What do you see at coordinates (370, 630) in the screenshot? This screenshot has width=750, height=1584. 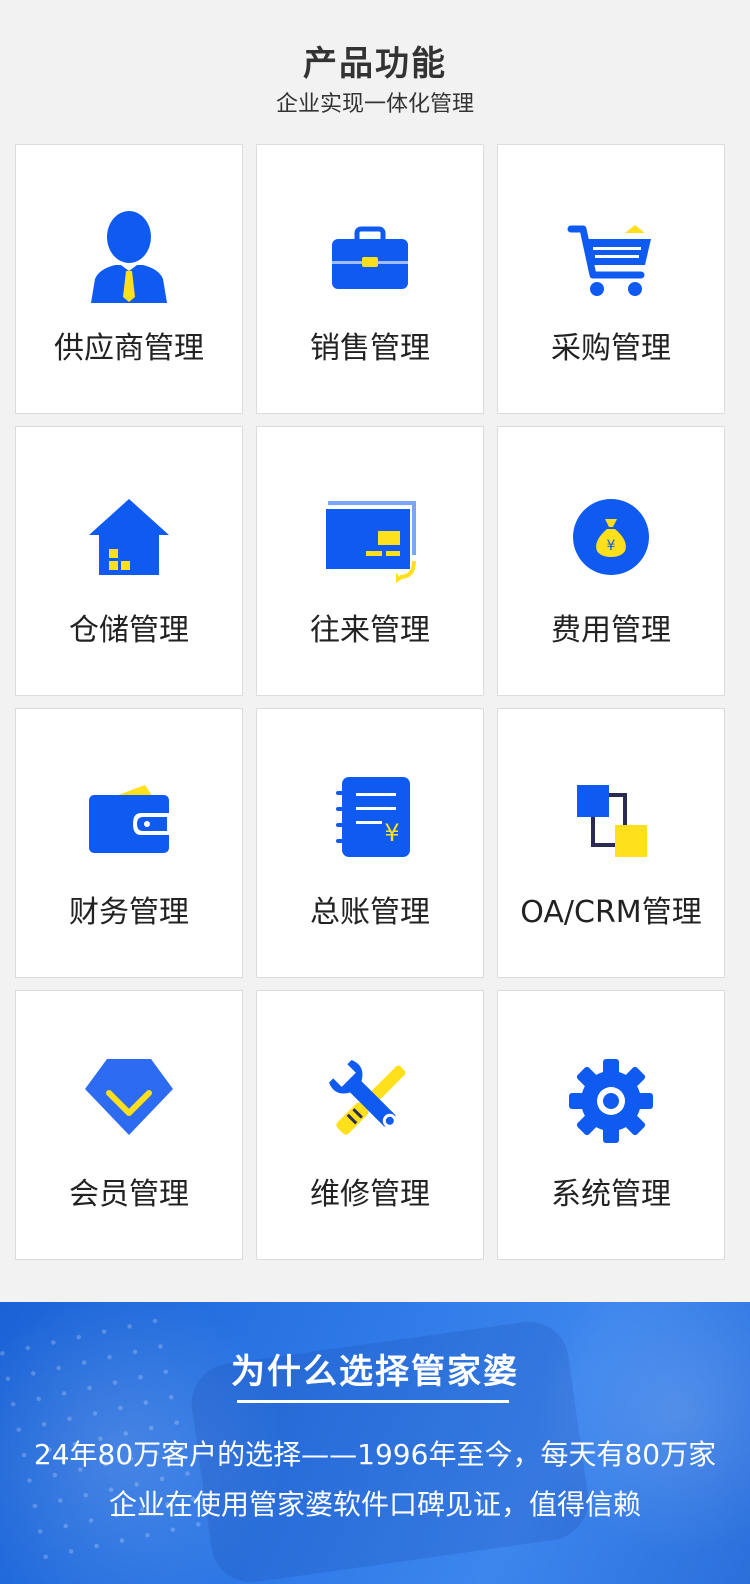 I see `feature-label: 往来管理` at bounding box center [370, 630].